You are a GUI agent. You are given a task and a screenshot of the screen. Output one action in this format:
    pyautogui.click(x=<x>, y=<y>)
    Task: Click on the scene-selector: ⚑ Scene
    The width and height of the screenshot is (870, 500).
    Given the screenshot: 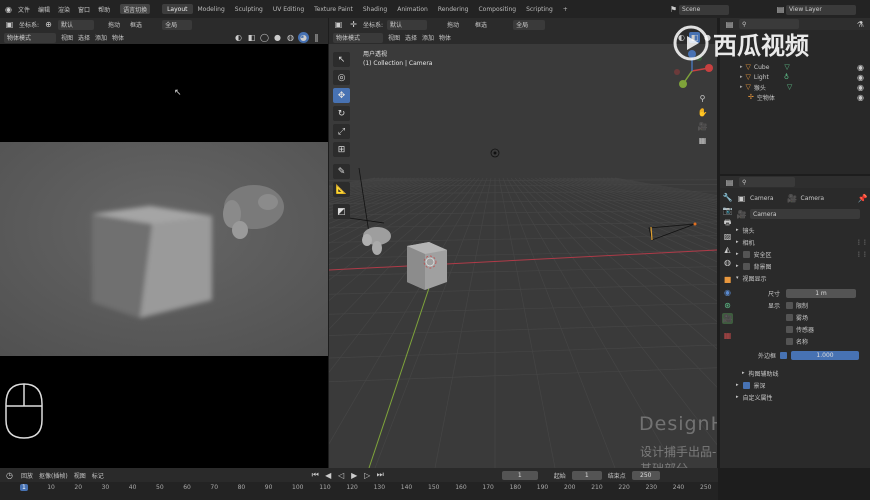 What is the action you would take?
    pyautogui.click(x=698, y=9)
    